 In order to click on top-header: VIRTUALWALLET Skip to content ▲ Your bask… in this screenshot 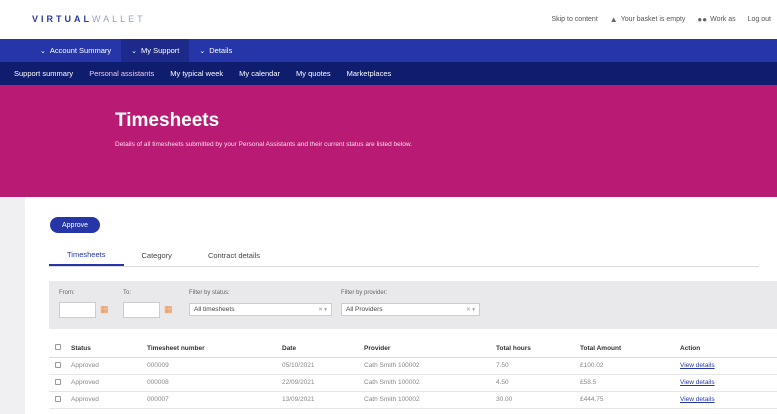, I will do `click(388, 19)`.